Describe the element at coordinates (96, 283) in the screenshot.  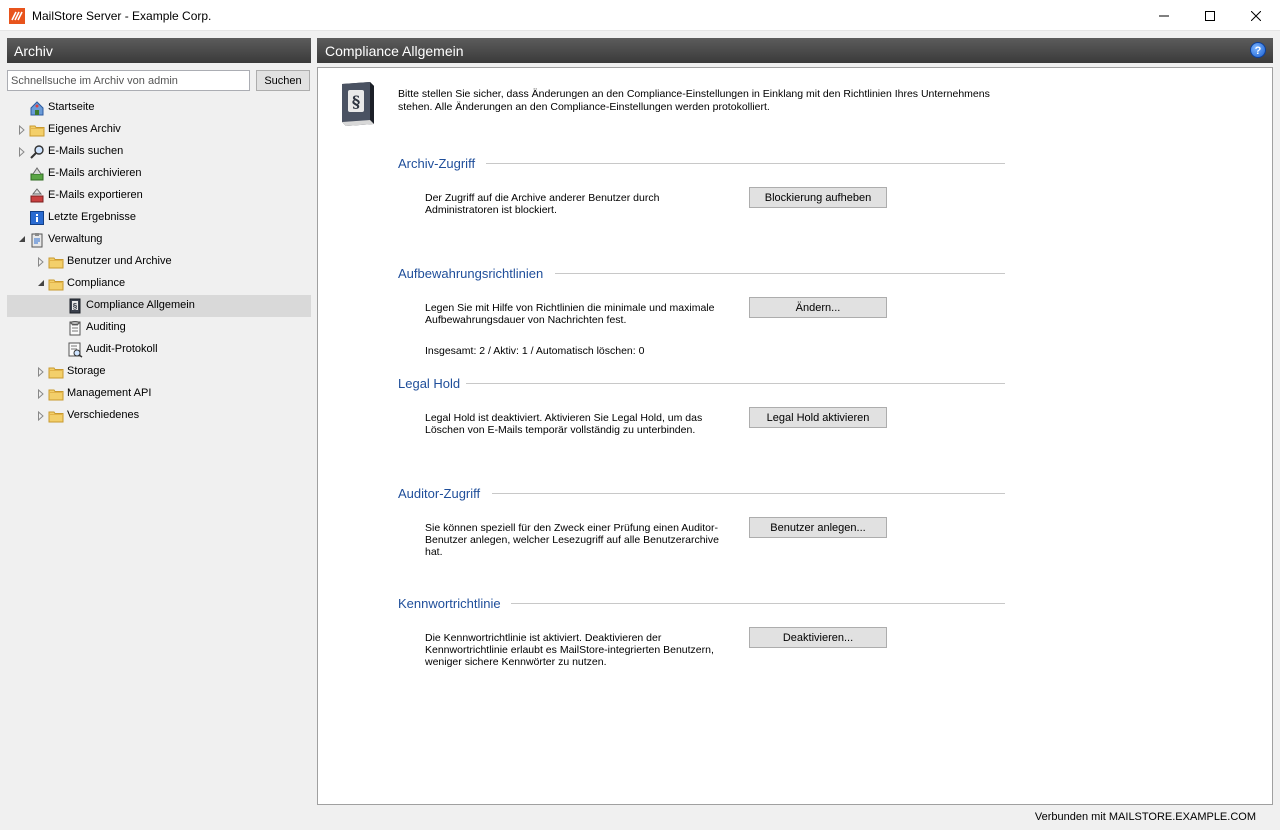
I see `tree-item-label: Compliance` at that location.